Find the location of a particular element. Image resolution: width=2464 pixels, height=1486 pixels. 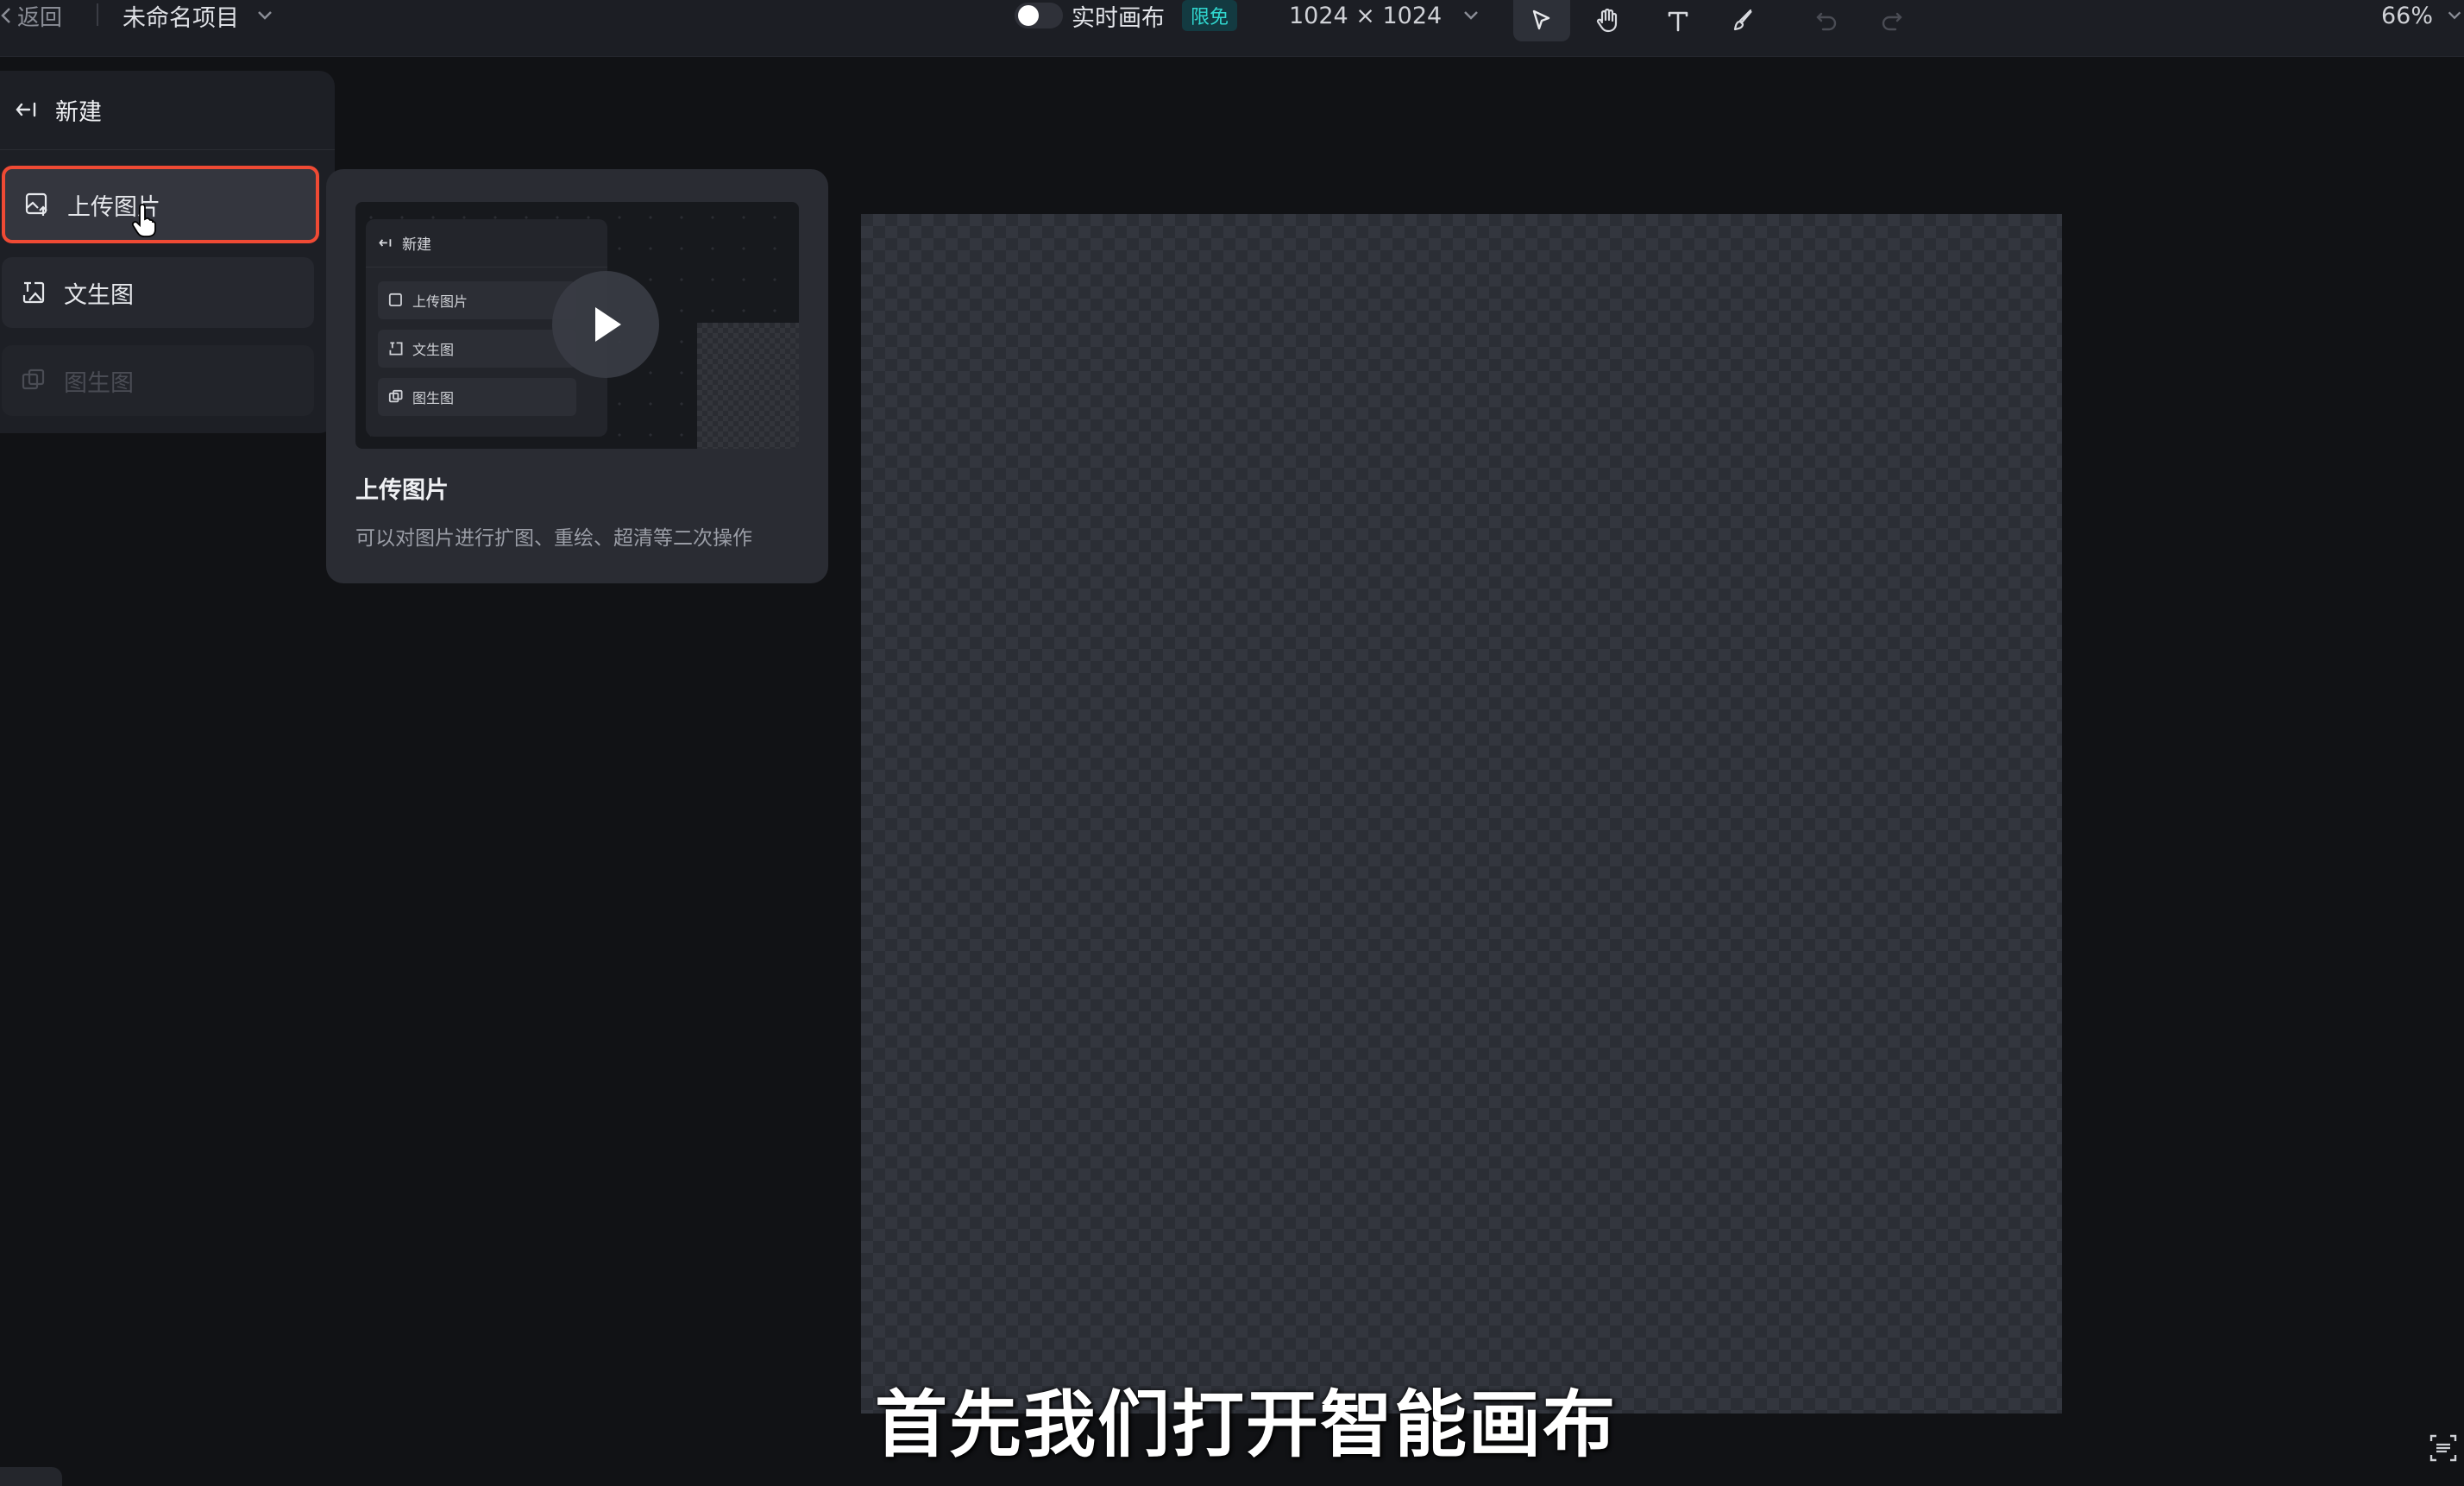

redo-button is located at coordinates (1892, 20).